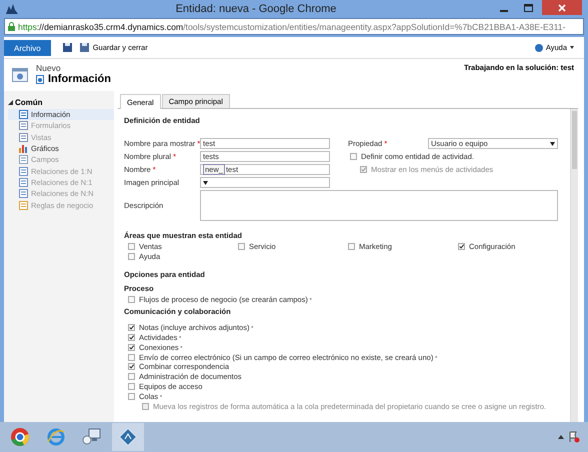 This screenshot has height=452, width=588. I want to click on close-button, so click(562, 7).